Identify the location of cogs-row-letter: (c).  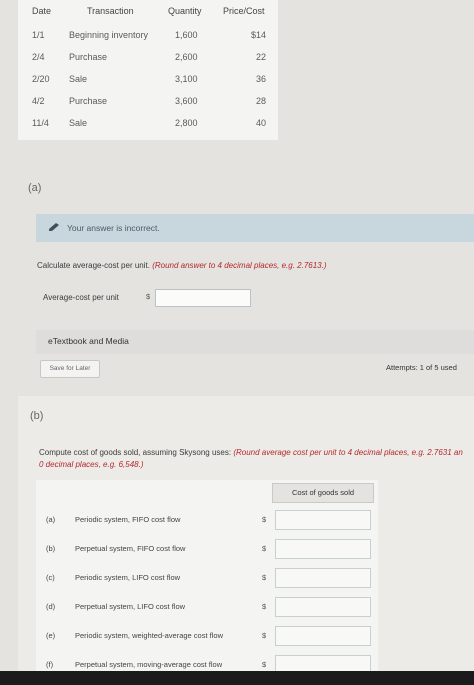
(50, 577).